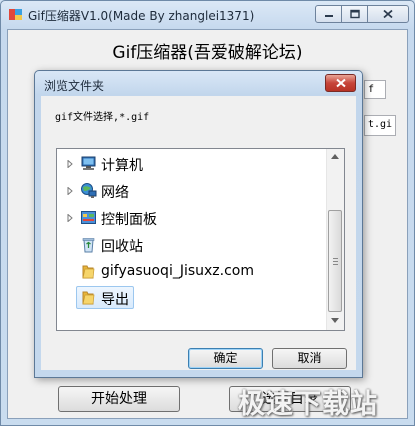 The image size is (415, 426). What do you see at coordinates (192, 298) in the screenshot?
I see `tree-item-export-folder: 导出` at bounding box center [192, 298].